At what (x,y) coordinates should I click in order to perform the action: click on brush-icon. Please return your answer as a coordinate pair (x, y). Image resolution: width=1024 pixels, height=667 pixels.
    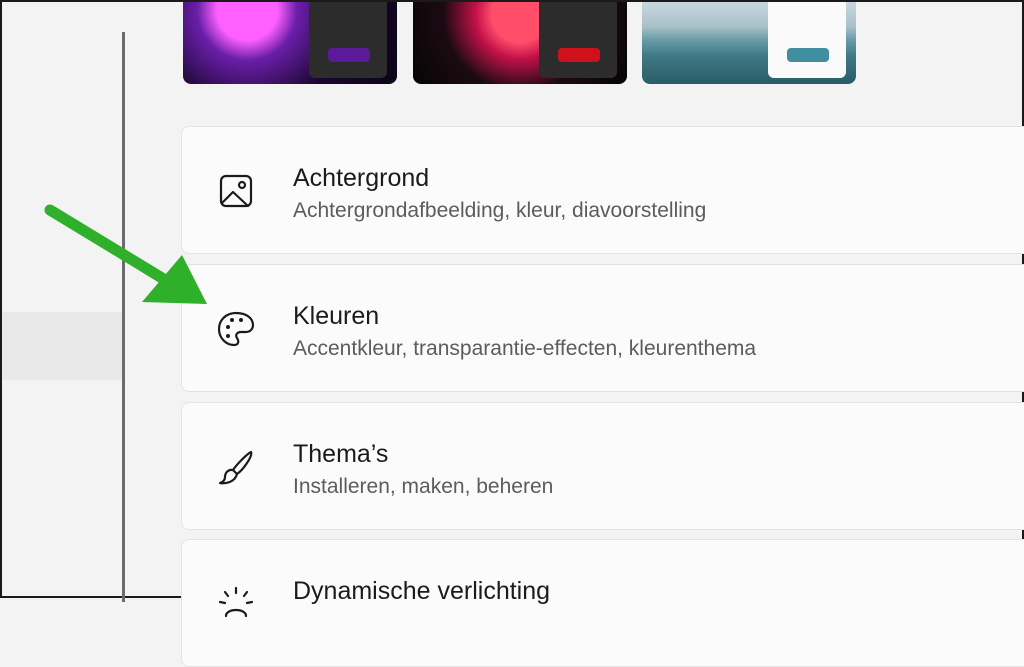
    Looking at the image, I should click on (236, 467).